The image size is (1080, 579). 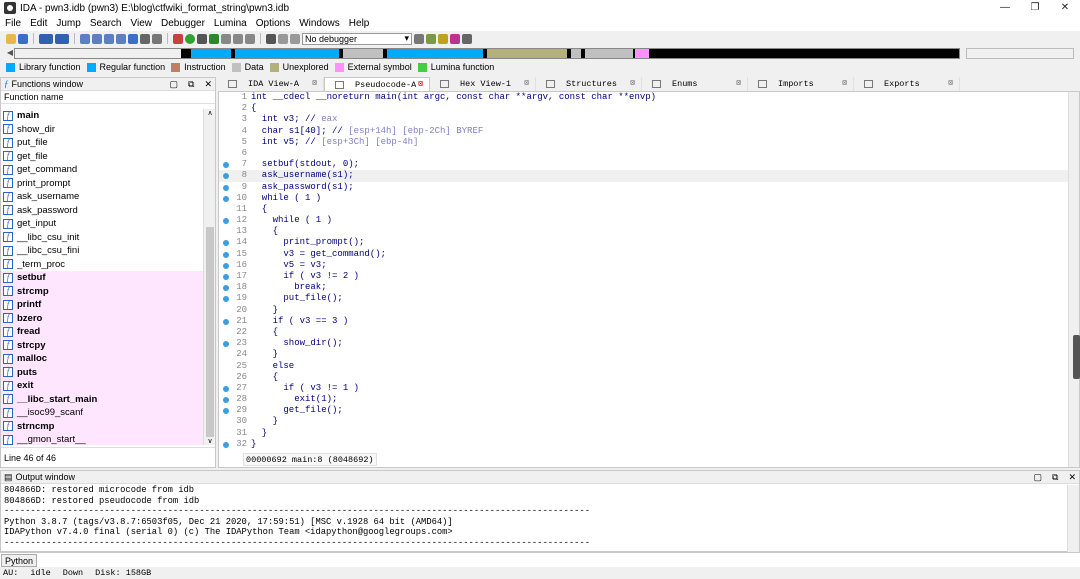 I want to click on function-list-item: f ask_username, so click(x=103, y=197).